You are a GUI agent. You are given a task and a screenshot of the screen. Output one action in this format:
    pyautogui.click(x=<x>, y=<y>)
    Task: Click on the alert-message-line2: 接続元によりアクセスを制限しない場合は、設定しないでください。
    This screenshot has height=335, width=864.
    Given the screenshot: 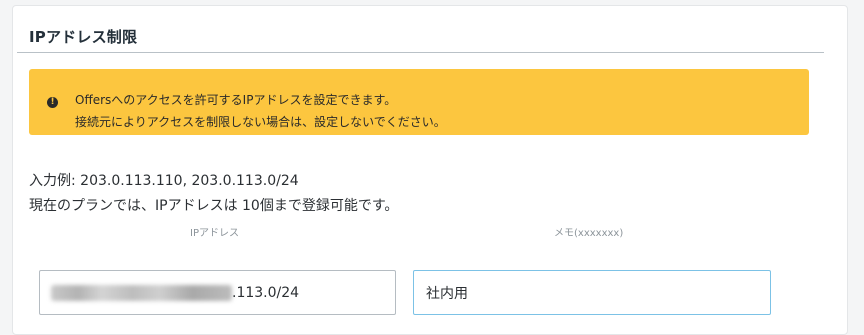 What is the action you would take?
    pyautogui.click(x=260, y=122)
    